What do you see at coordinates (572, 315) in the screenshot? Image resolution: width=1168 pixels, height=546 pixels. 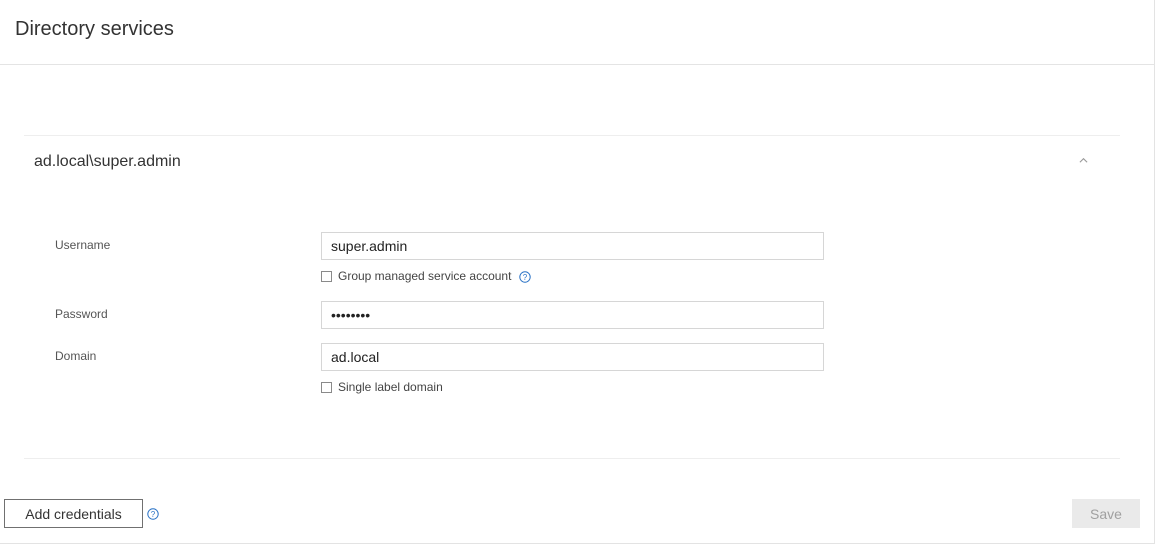 I see `password-input` at bounding box center [572, 315].